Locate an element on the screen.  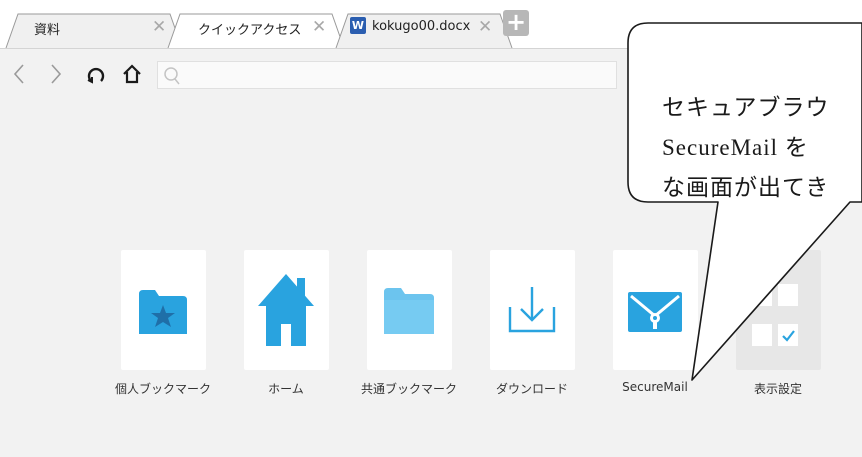
callout-text-line-3: な画面が出てき is located at coordinates (746, 187).